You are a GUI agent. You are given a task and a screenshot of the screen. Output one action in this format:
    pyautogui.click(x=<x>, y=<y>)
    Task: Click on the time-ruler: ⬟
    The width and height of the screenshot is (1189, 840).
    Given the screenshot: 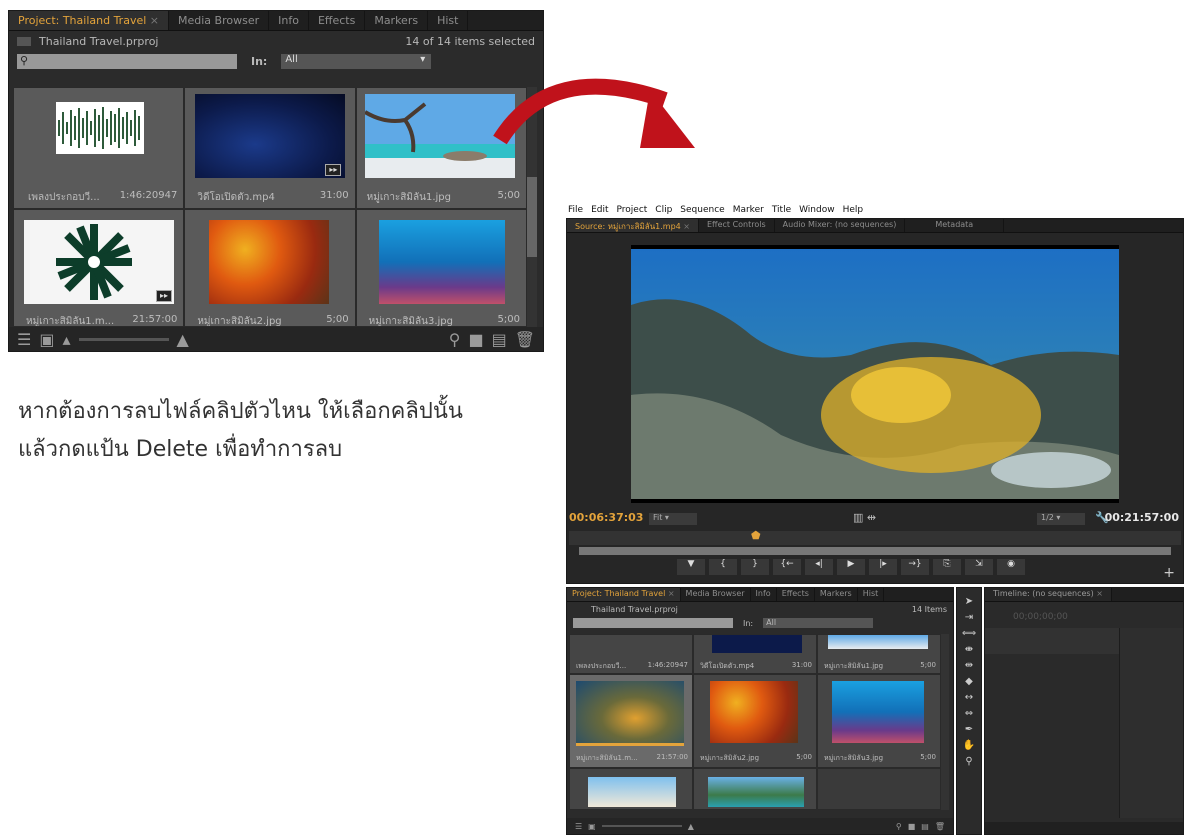 What is the action you would take?
    pyautogui.click(x=875, y=537)
    